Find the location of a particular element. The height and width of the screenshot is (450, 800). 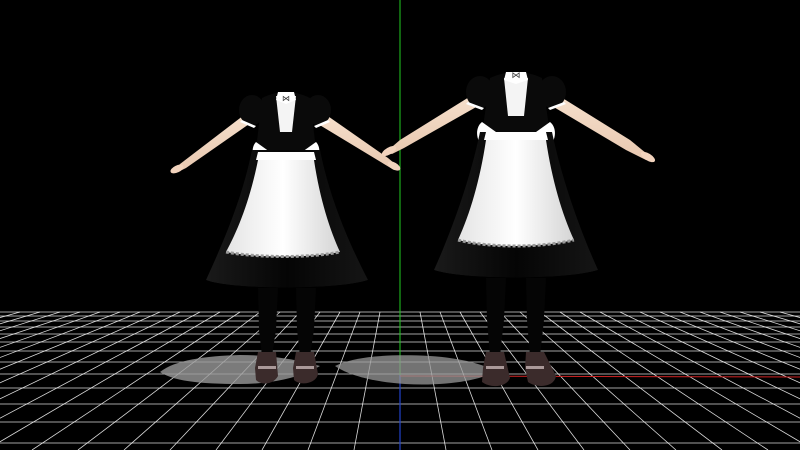

model-shadow-right is located at coordinates (415, 370).